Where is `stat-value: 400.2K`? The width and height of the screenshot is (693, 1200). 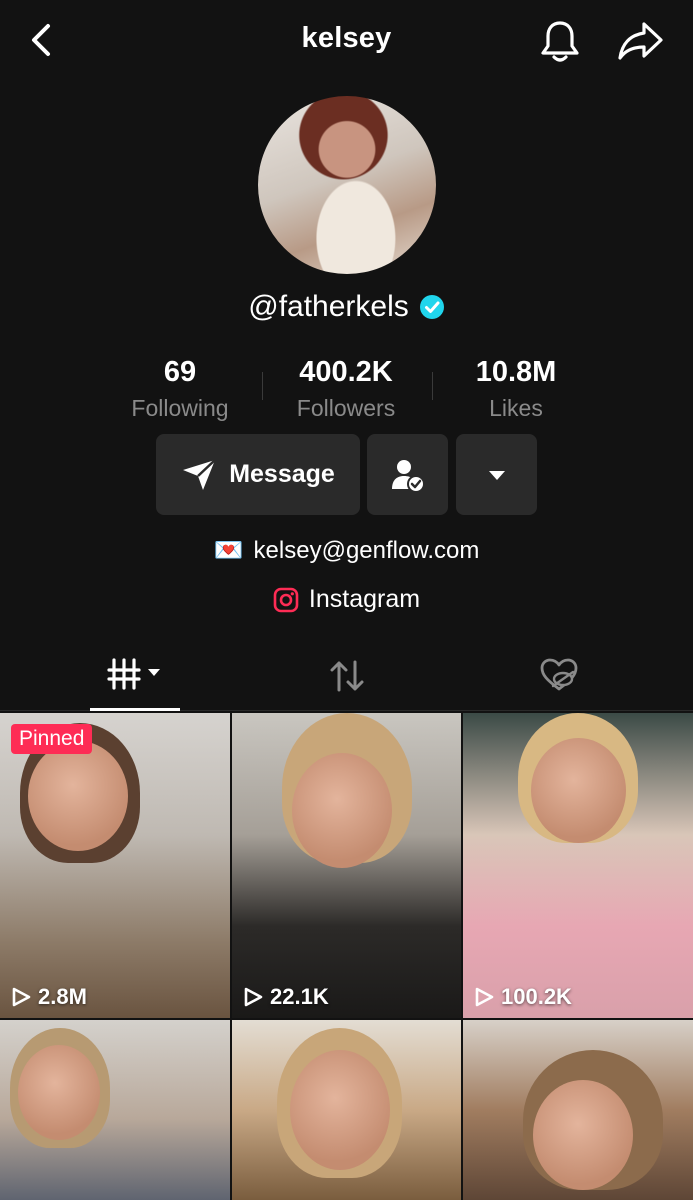
stat-value: 400.2K is located at coordinates (346, 372).